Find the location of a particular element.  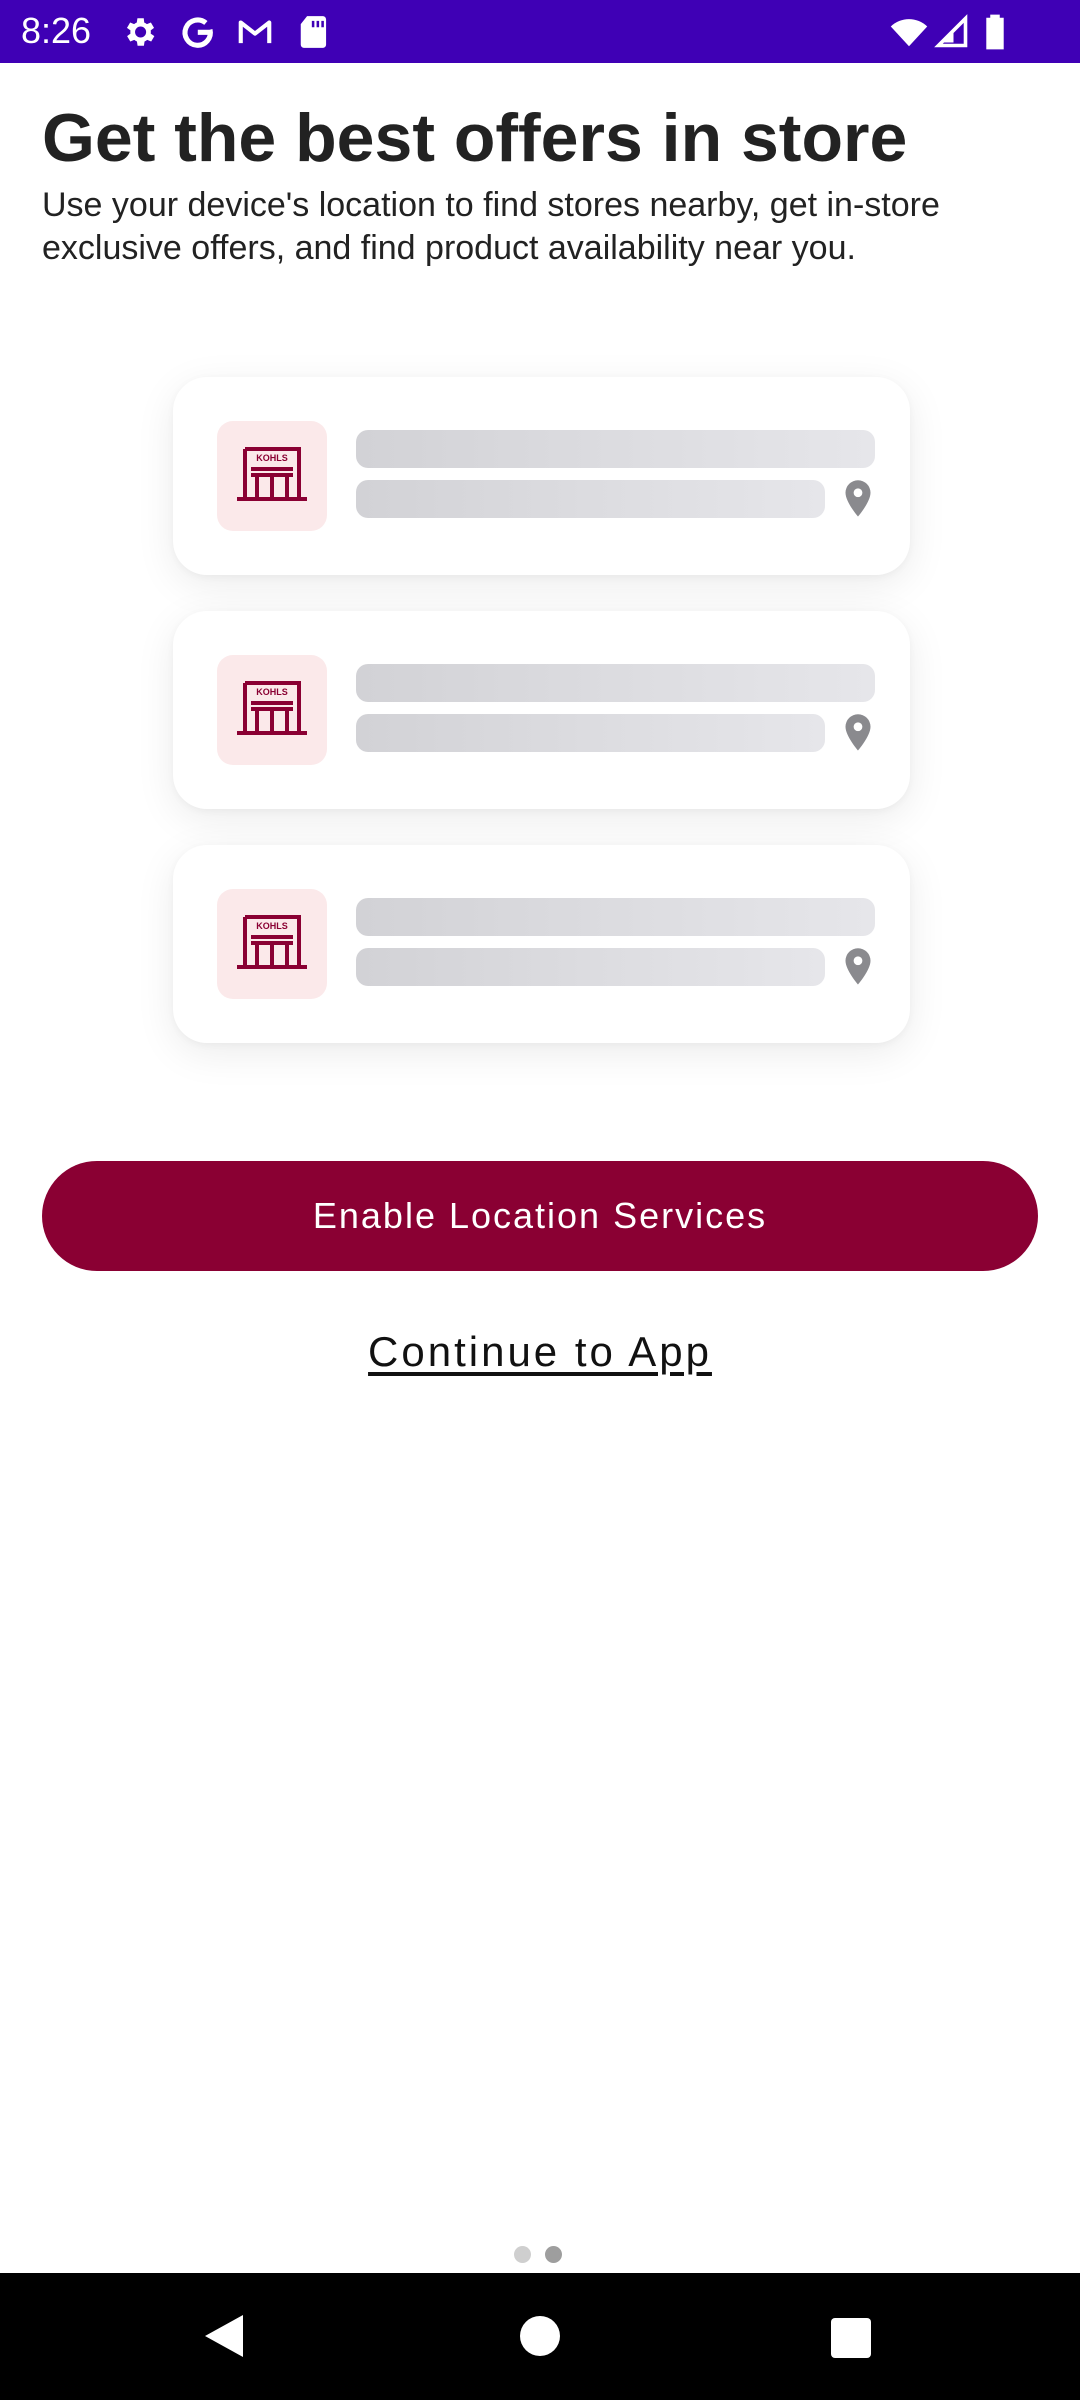

sd-card-icon is located at coordinates (313, 32).